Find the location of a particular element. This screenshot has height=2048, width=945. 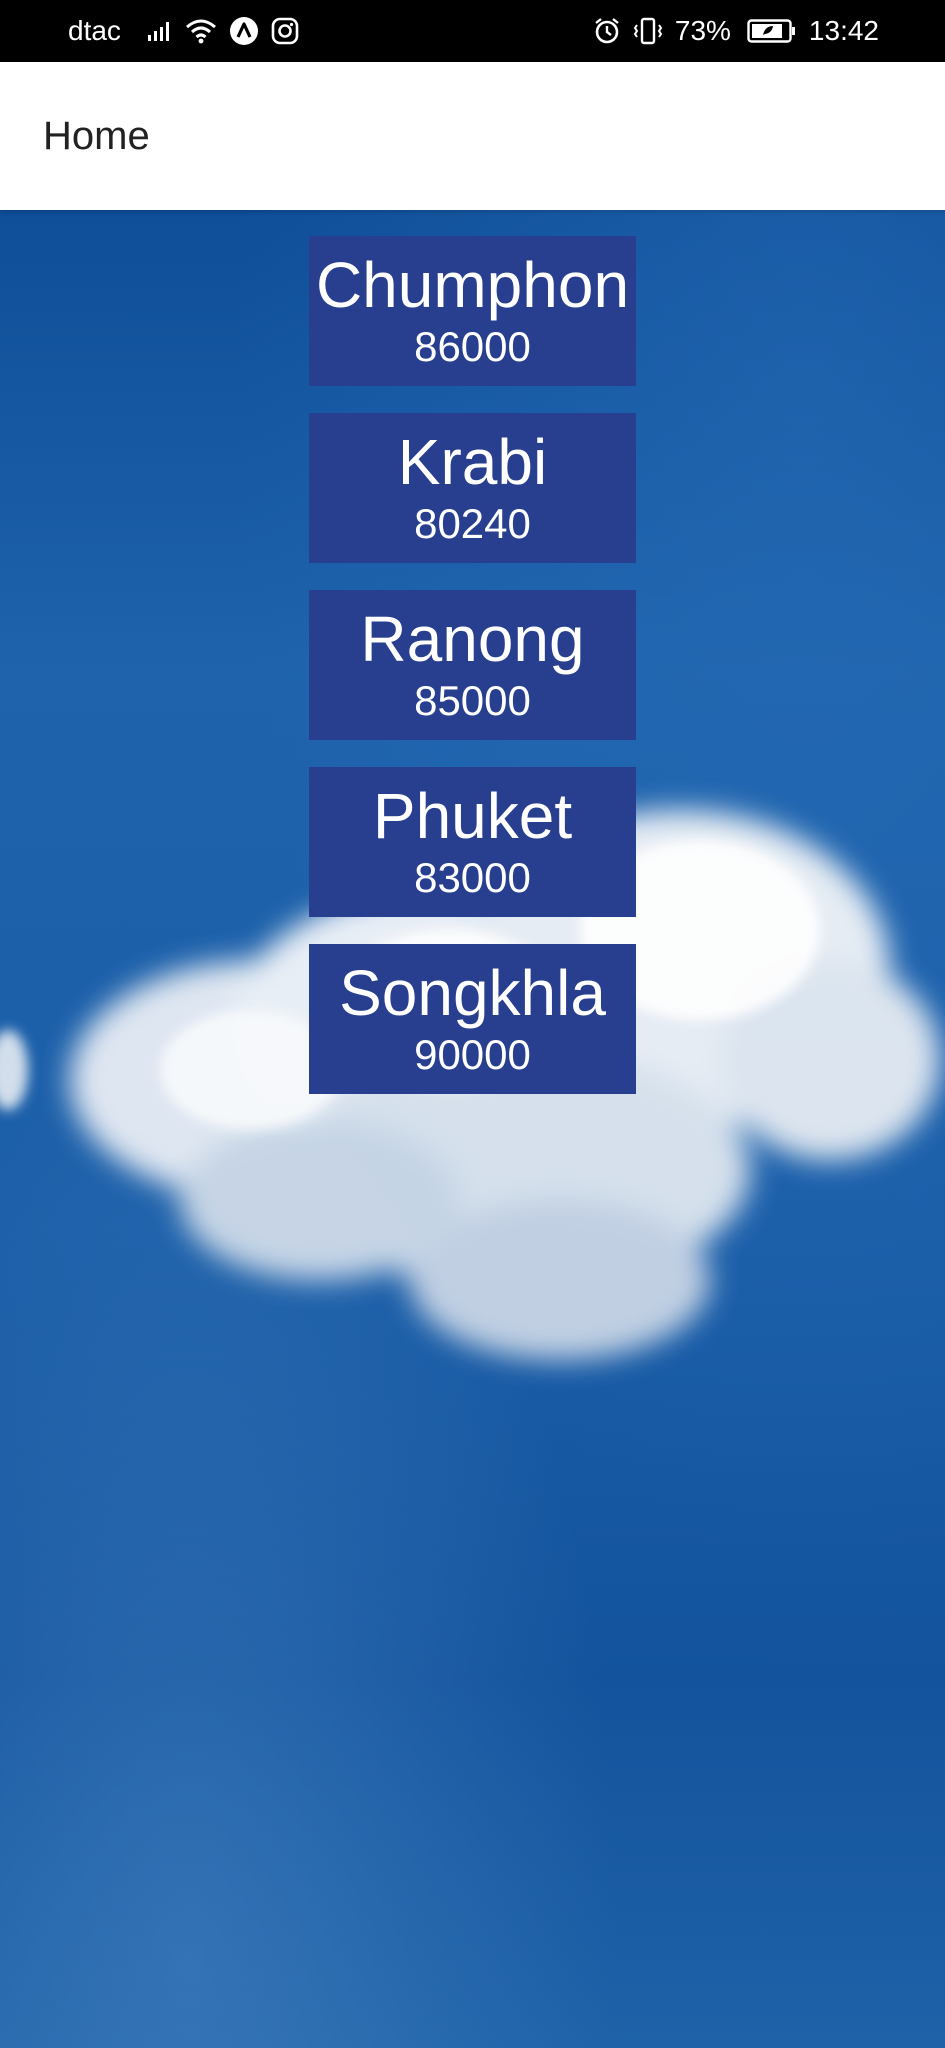

carrier-name: dtac is located at coordinates (94, 30).